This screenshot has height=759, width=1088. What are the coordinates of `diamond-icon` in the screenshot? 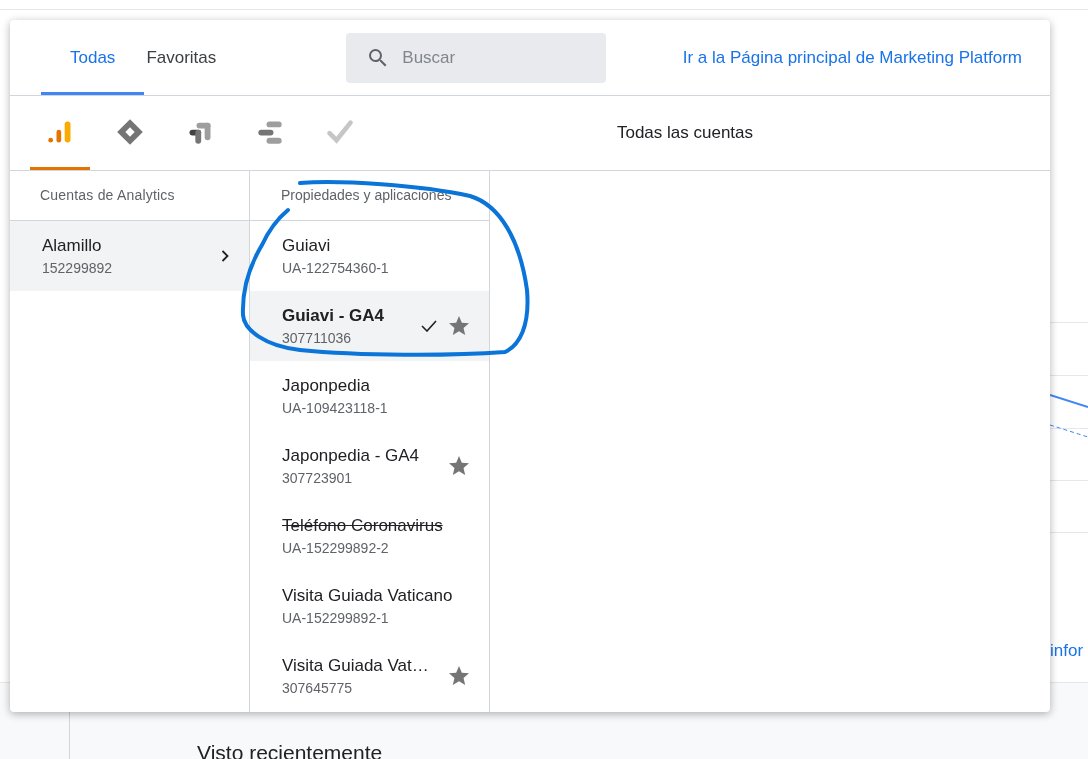 It's located at (130, 131).